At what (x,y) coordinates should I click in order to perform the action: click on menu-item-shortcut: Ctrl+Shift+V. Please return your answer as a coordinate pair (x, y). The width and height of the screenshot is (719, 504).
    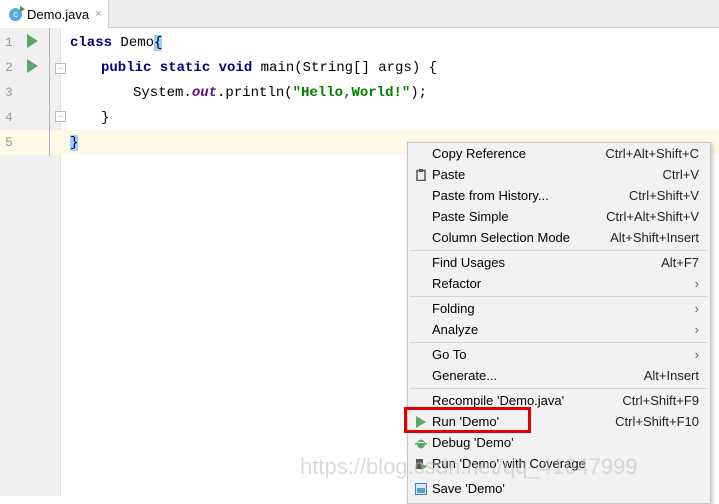
    Looking at the image, I should click on (663, 195).